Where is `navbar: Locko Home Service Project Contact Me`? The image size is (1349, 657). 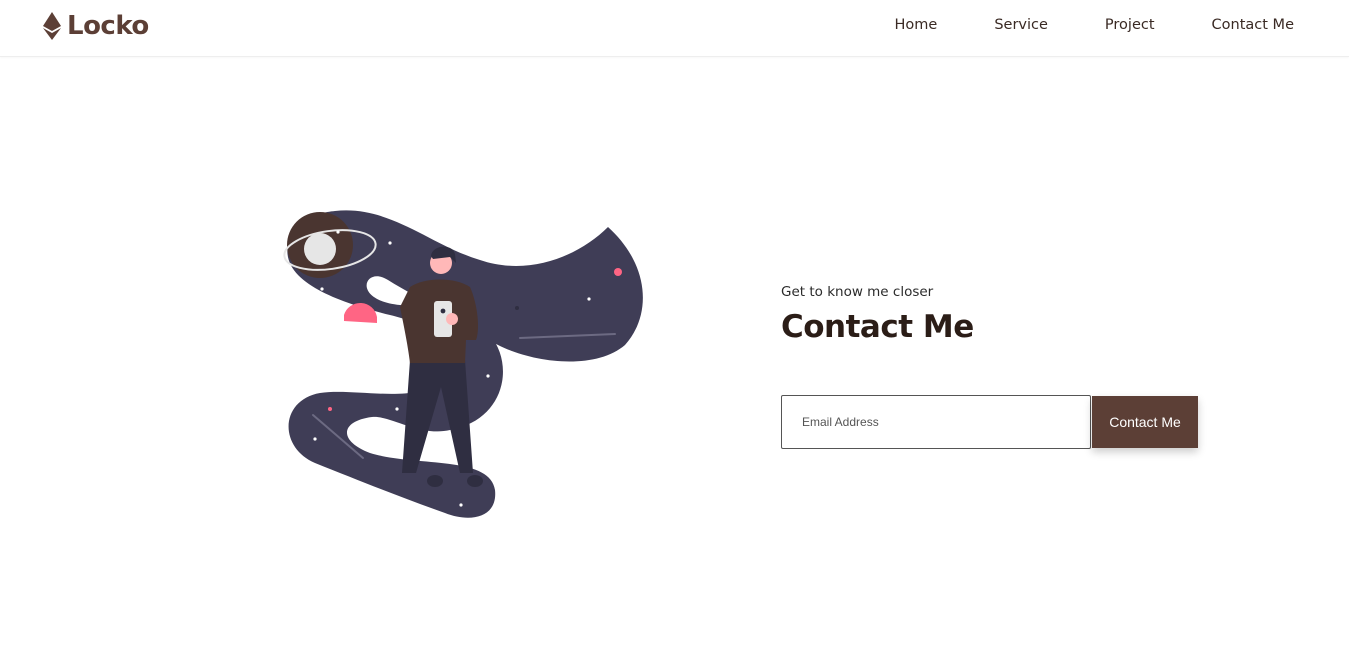
navbar: Locko Home Service Project Contact Me is located at coordinates (674, 28).